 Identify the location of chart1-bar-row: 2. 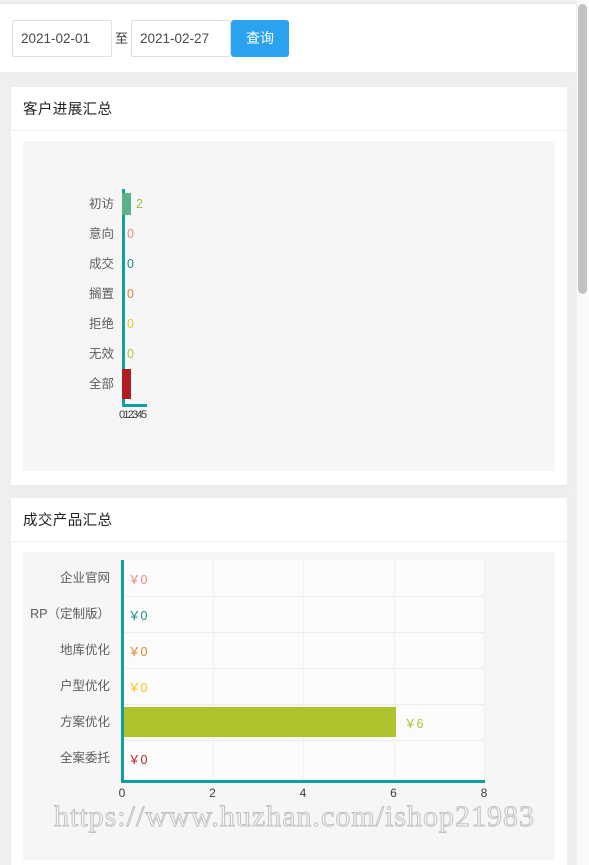
(132, 204).